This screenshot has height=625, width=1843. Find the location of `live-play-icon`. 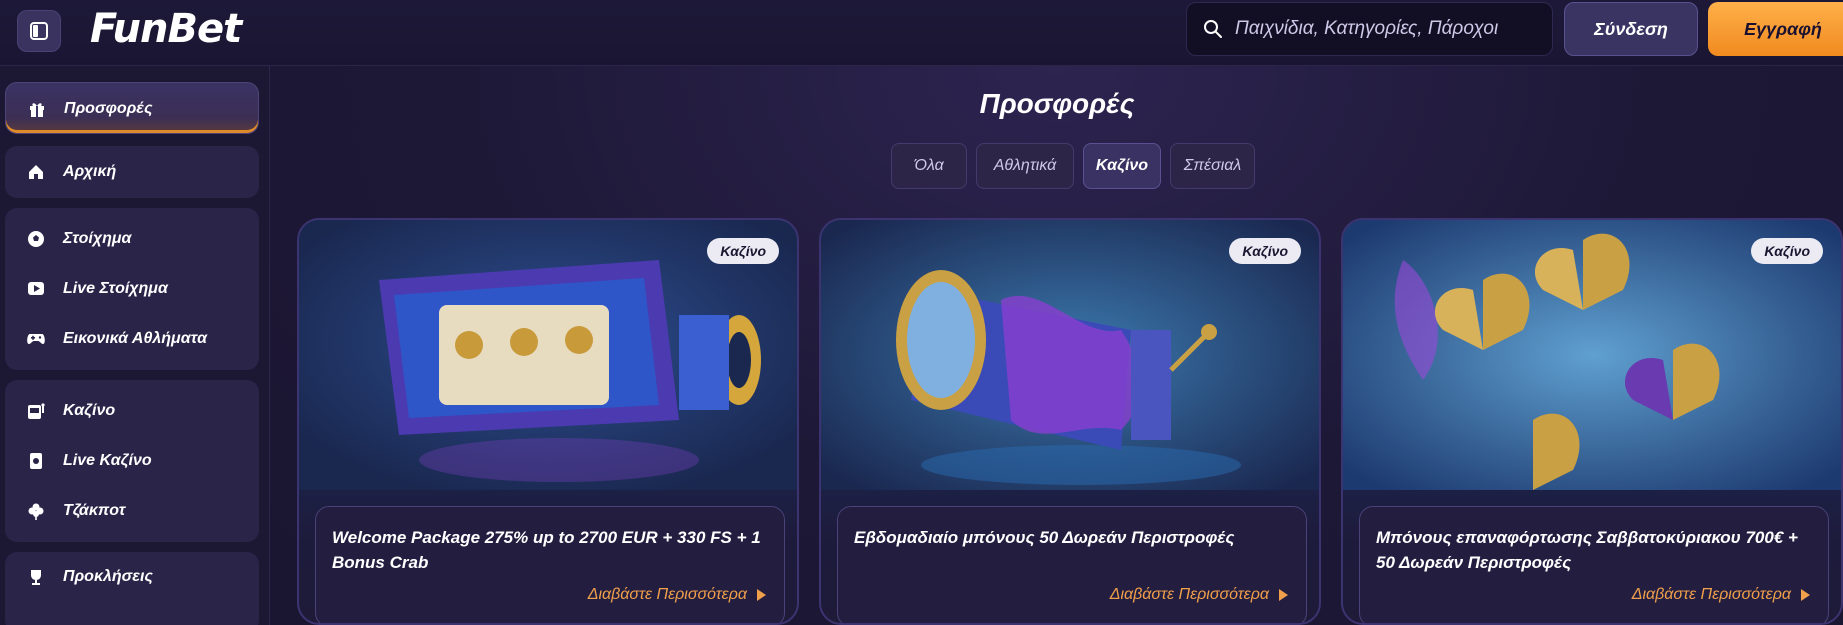

live-play-icon is located at coordinates (36, 289).